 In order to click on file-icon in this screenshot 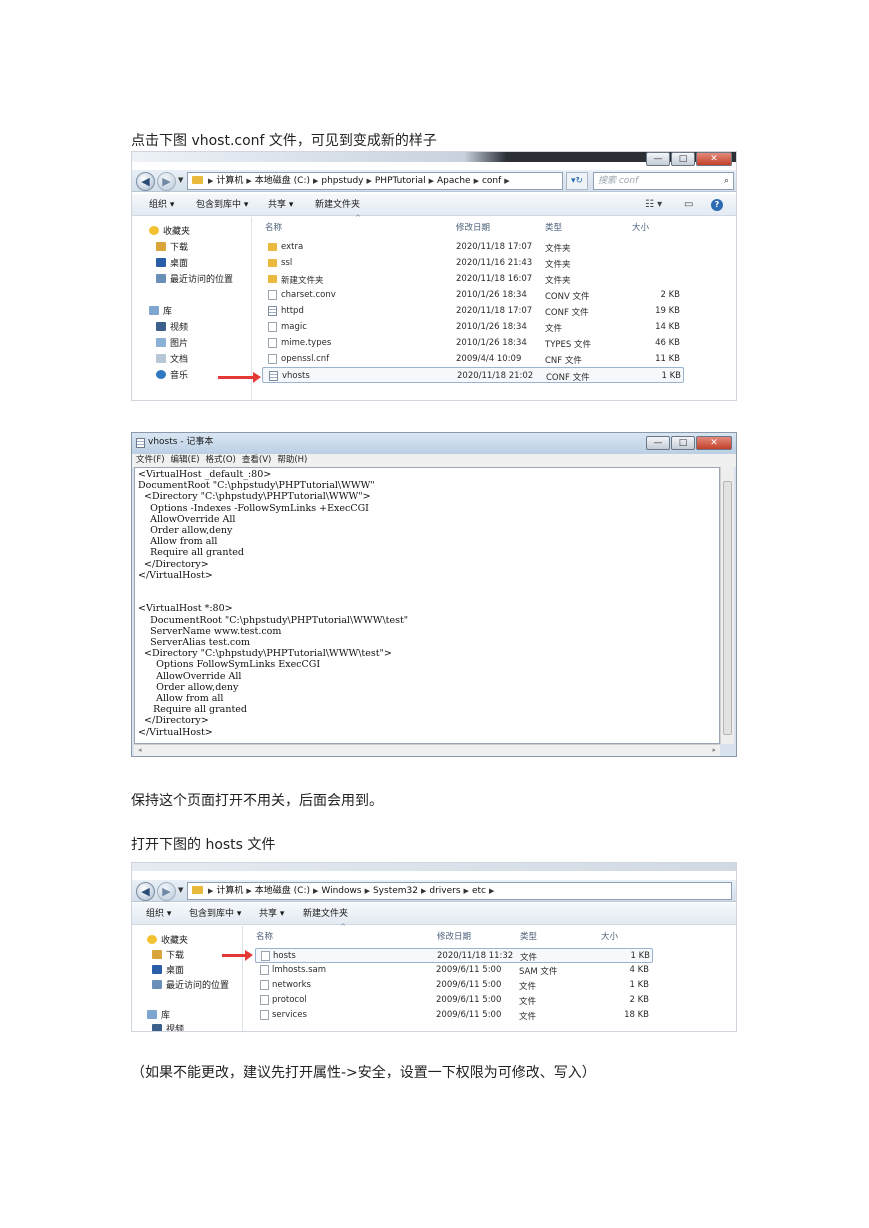, I will do `click(272, 327)`.